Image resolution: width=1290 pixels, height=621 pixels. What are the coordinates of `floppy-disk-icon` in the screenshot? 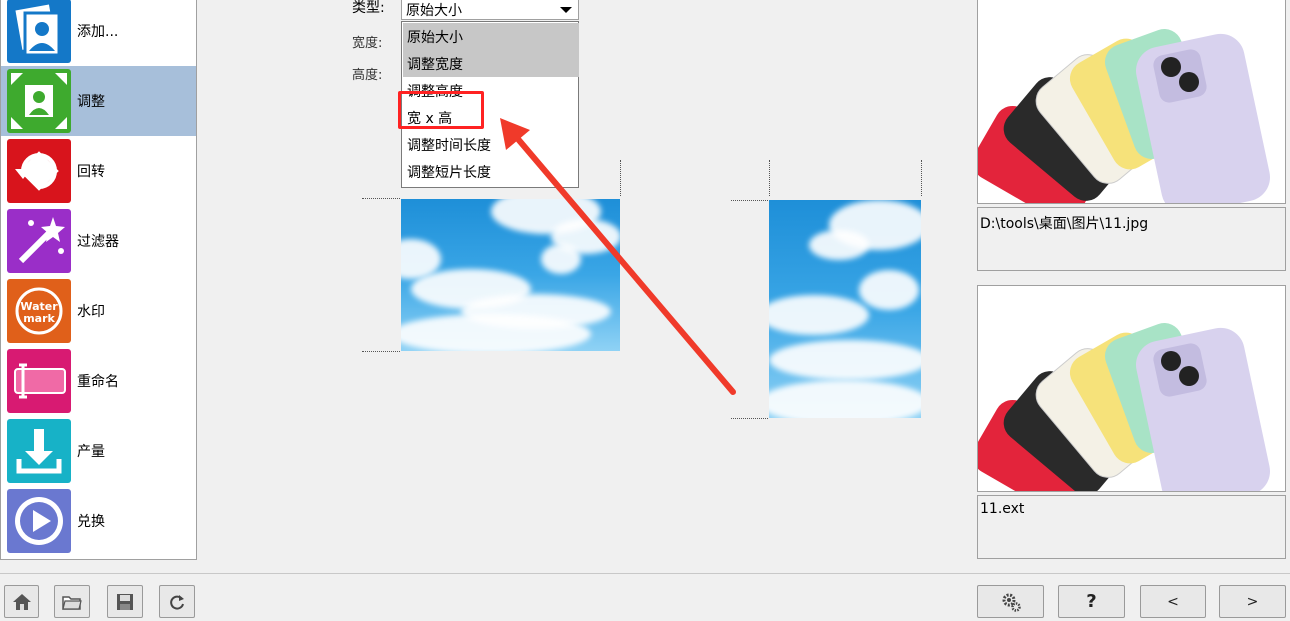 It's located at (125, 601).